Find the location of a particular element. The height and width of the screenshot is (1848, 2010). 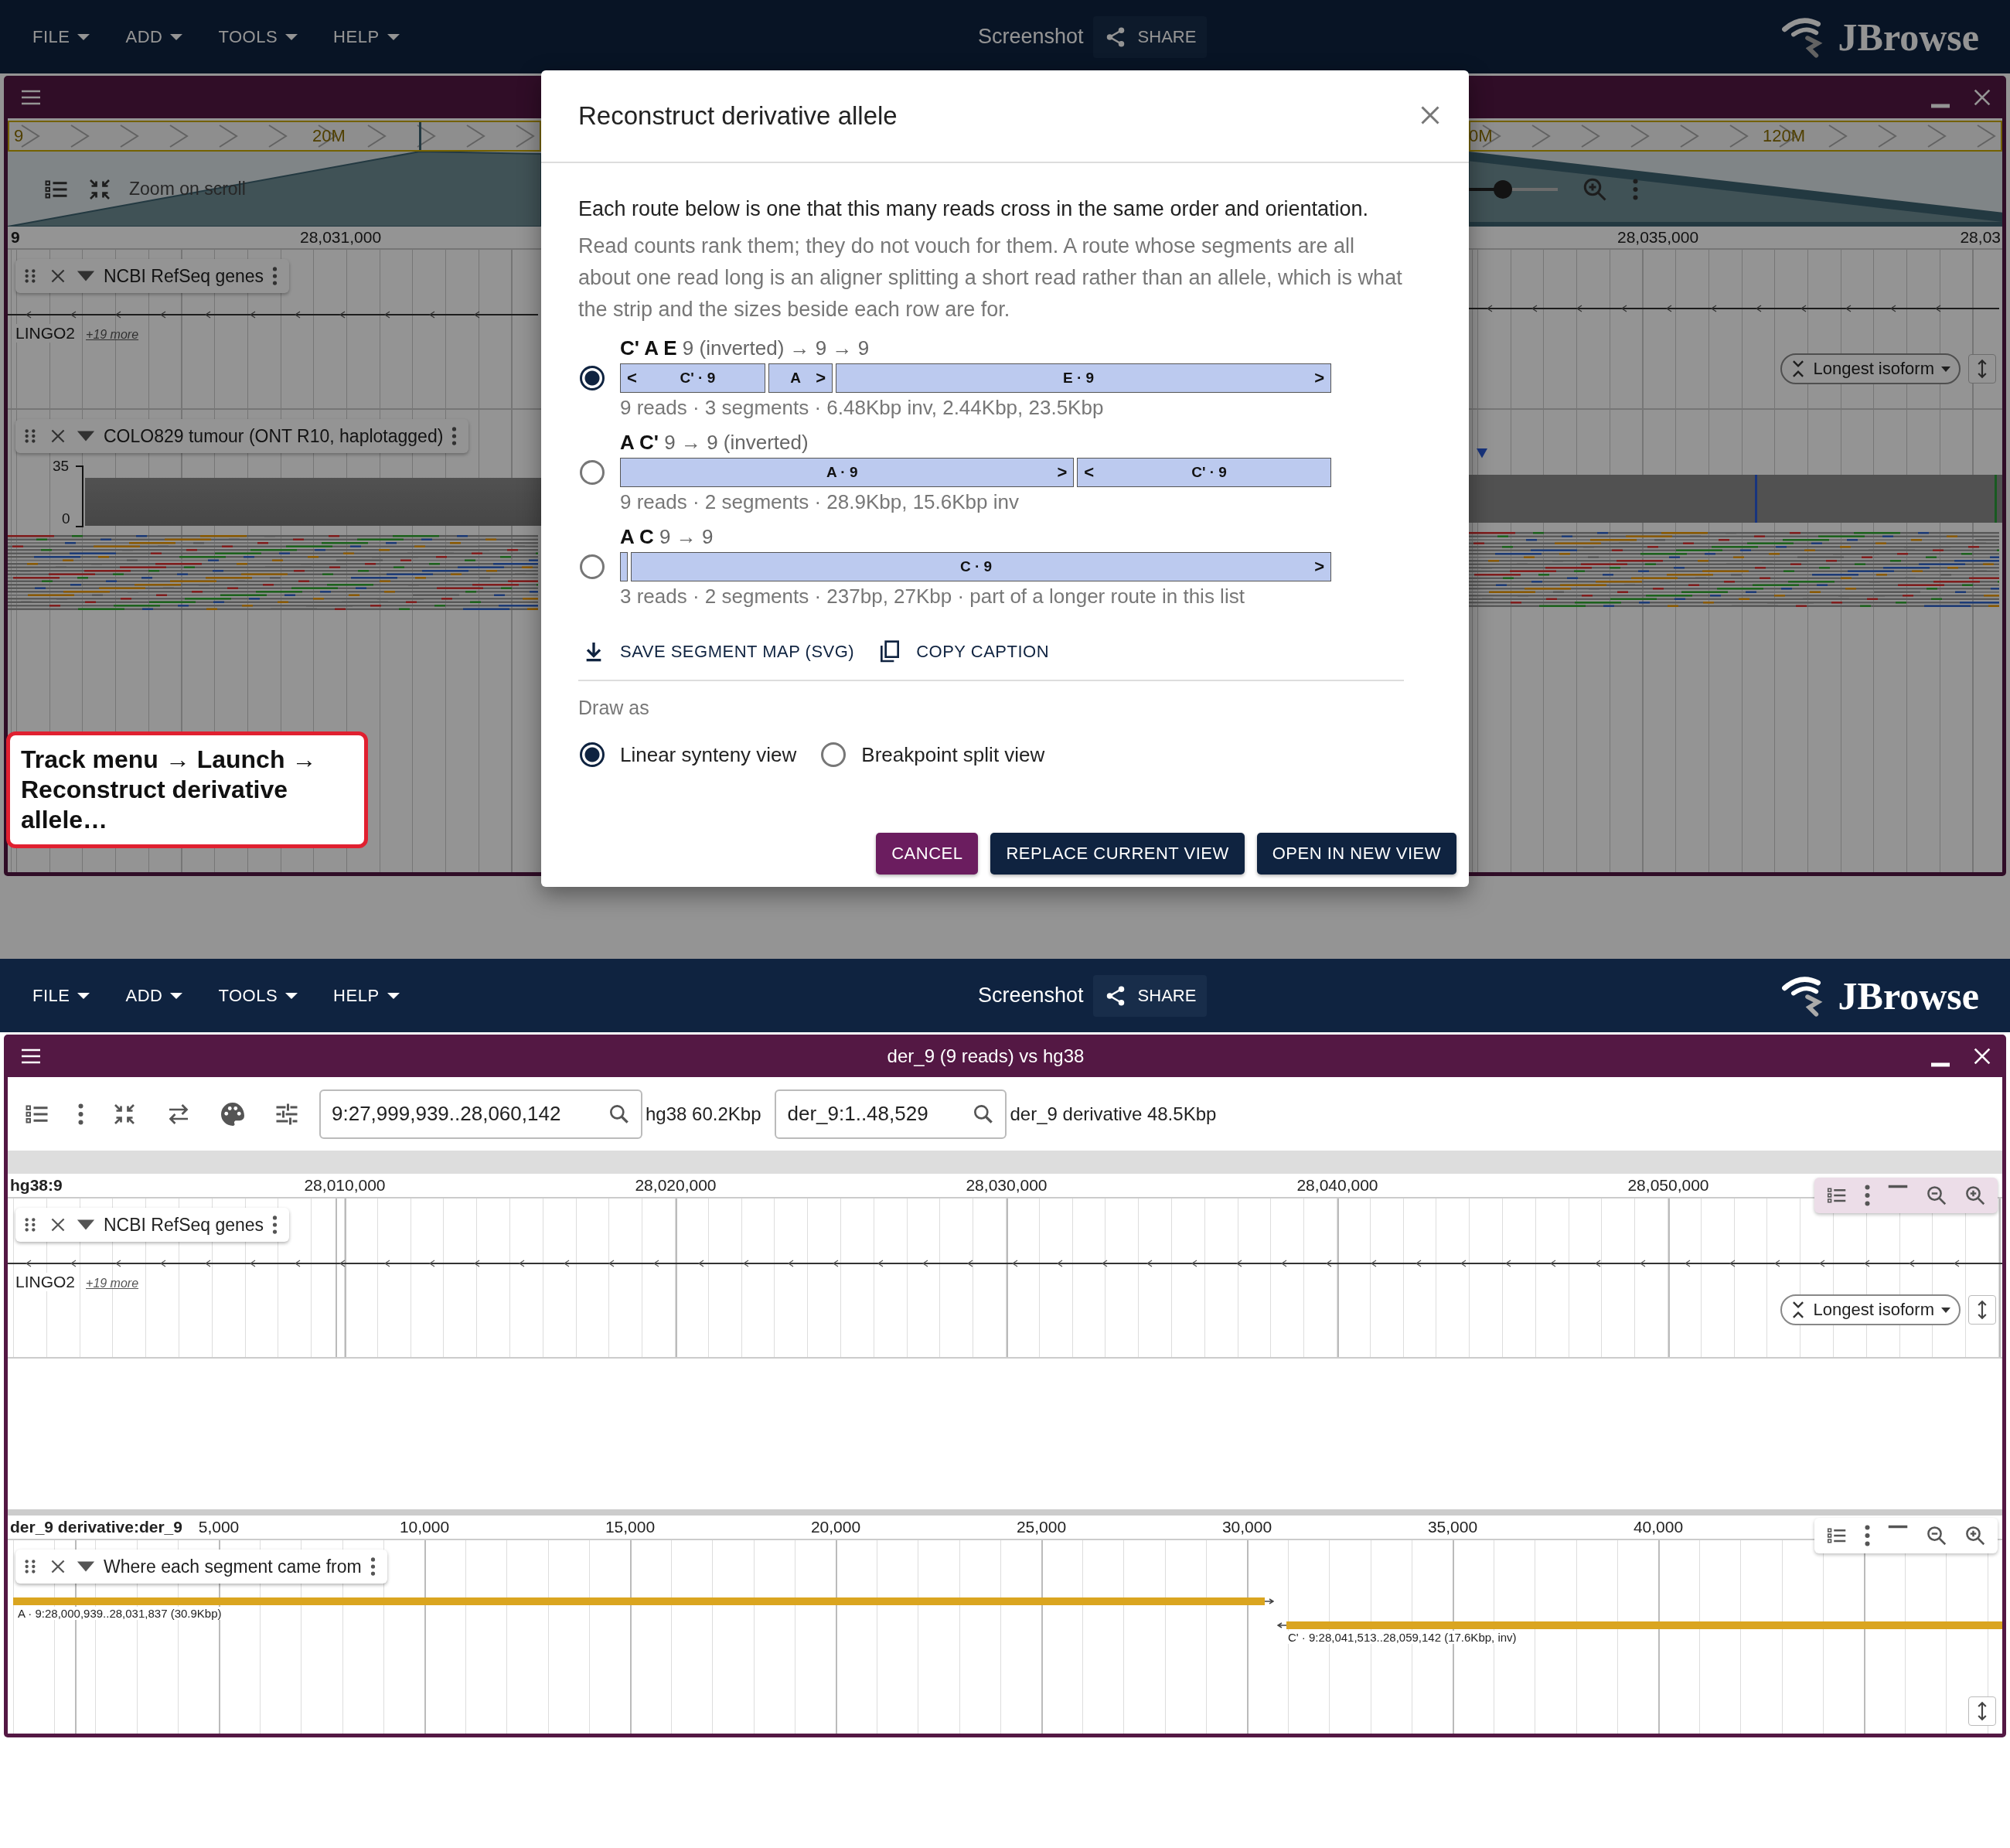

ruler-label: 28,035,000 is located at coordinates (1658, 238).